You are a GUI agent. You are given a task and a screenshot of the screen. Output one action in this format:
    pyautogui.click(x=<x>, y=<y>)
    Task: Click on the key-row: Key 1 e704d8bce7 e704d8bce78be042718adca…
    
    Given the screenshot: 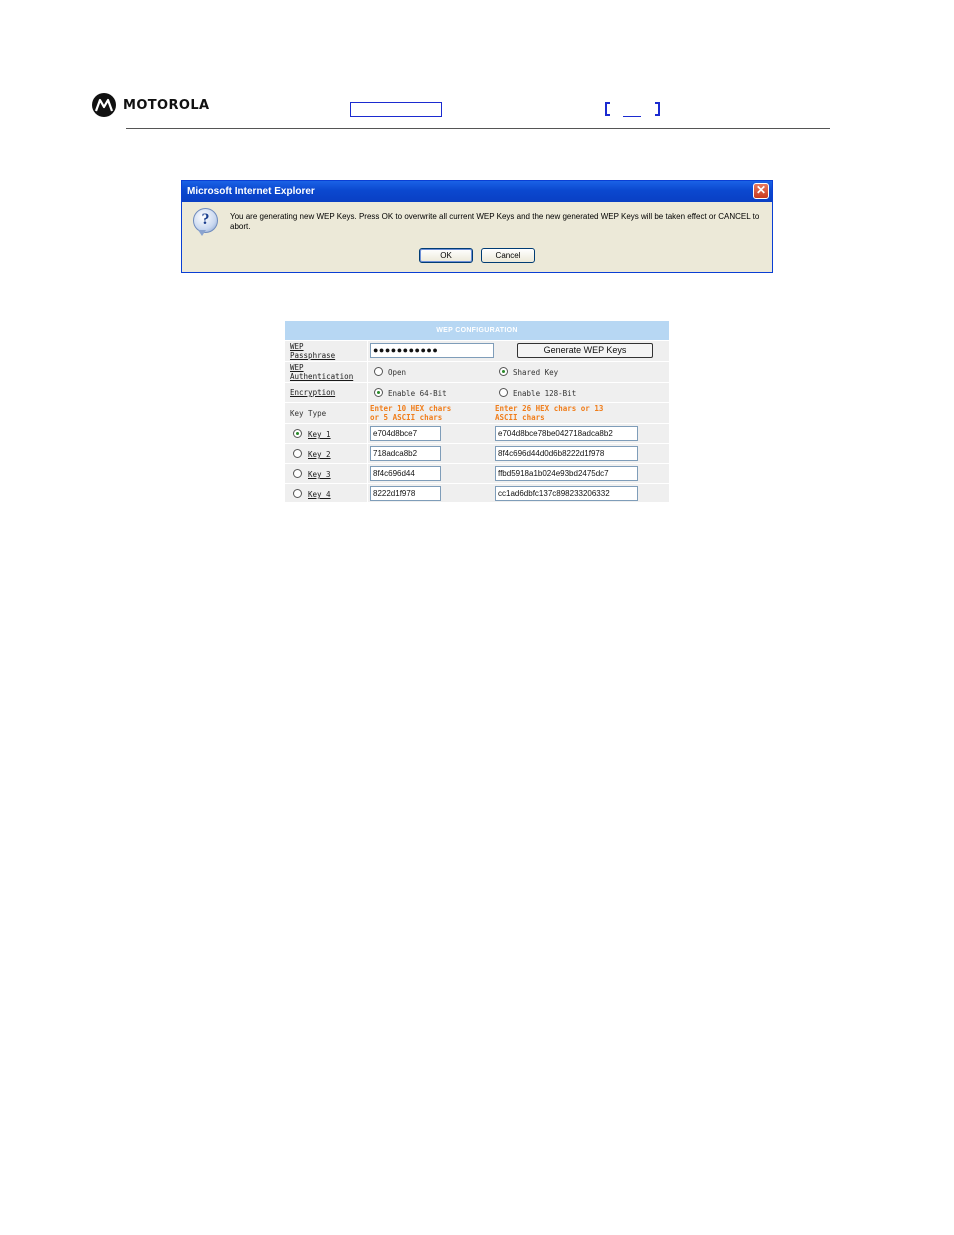 What is the action you would take?
    pyautogui.click(x=477, y=433)
    